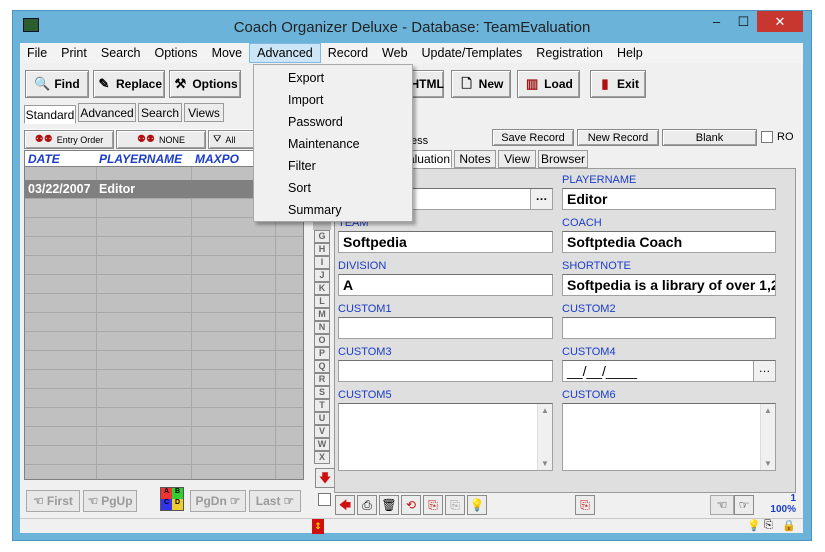 The image size is (825, 552). Describe the element at coordinates (445, 437) in the screenshot. I see `custom5-memo: ▲ ▼` at that location.